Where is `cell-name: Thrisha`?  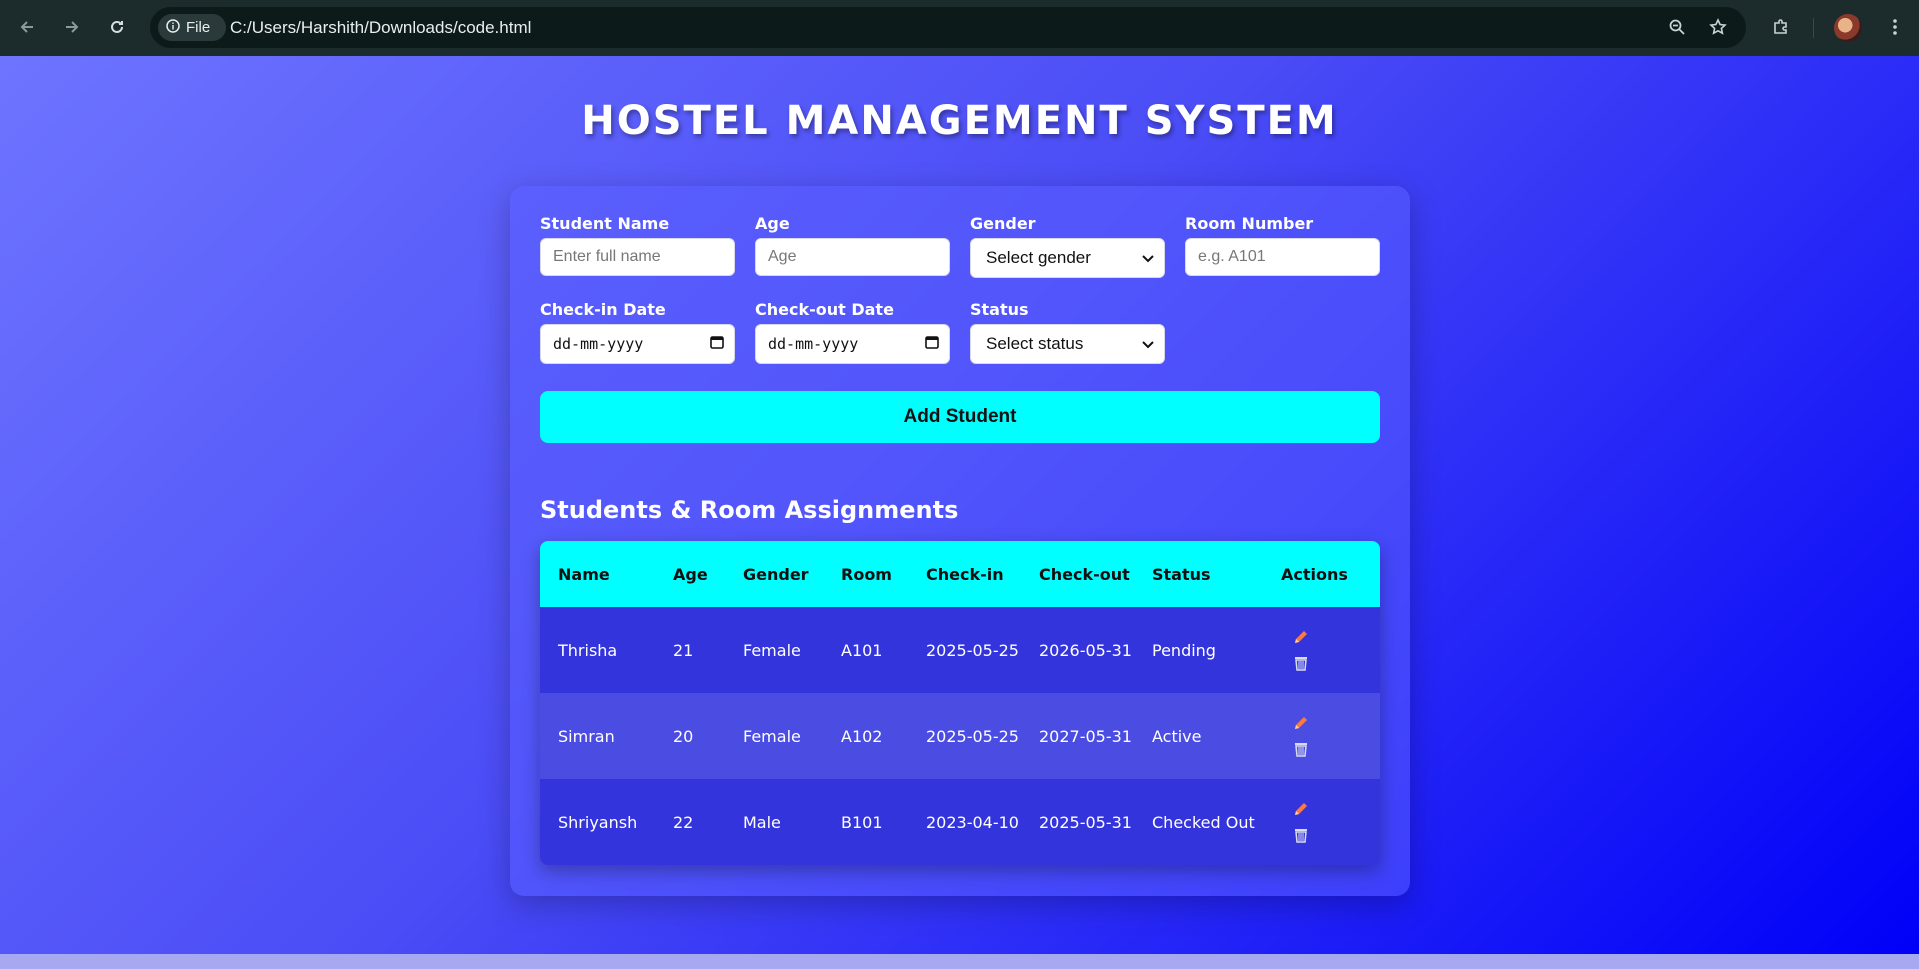
cell-name: Thrisha is located at coordinates (588, 650).